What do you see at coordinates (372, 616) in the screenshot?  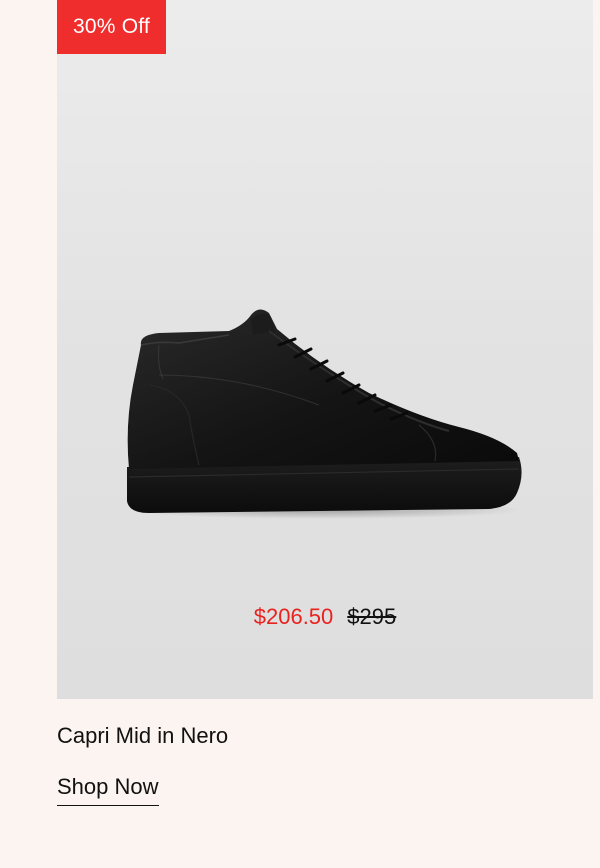 I see `original-price: $295` at bounding box center [372, 616].